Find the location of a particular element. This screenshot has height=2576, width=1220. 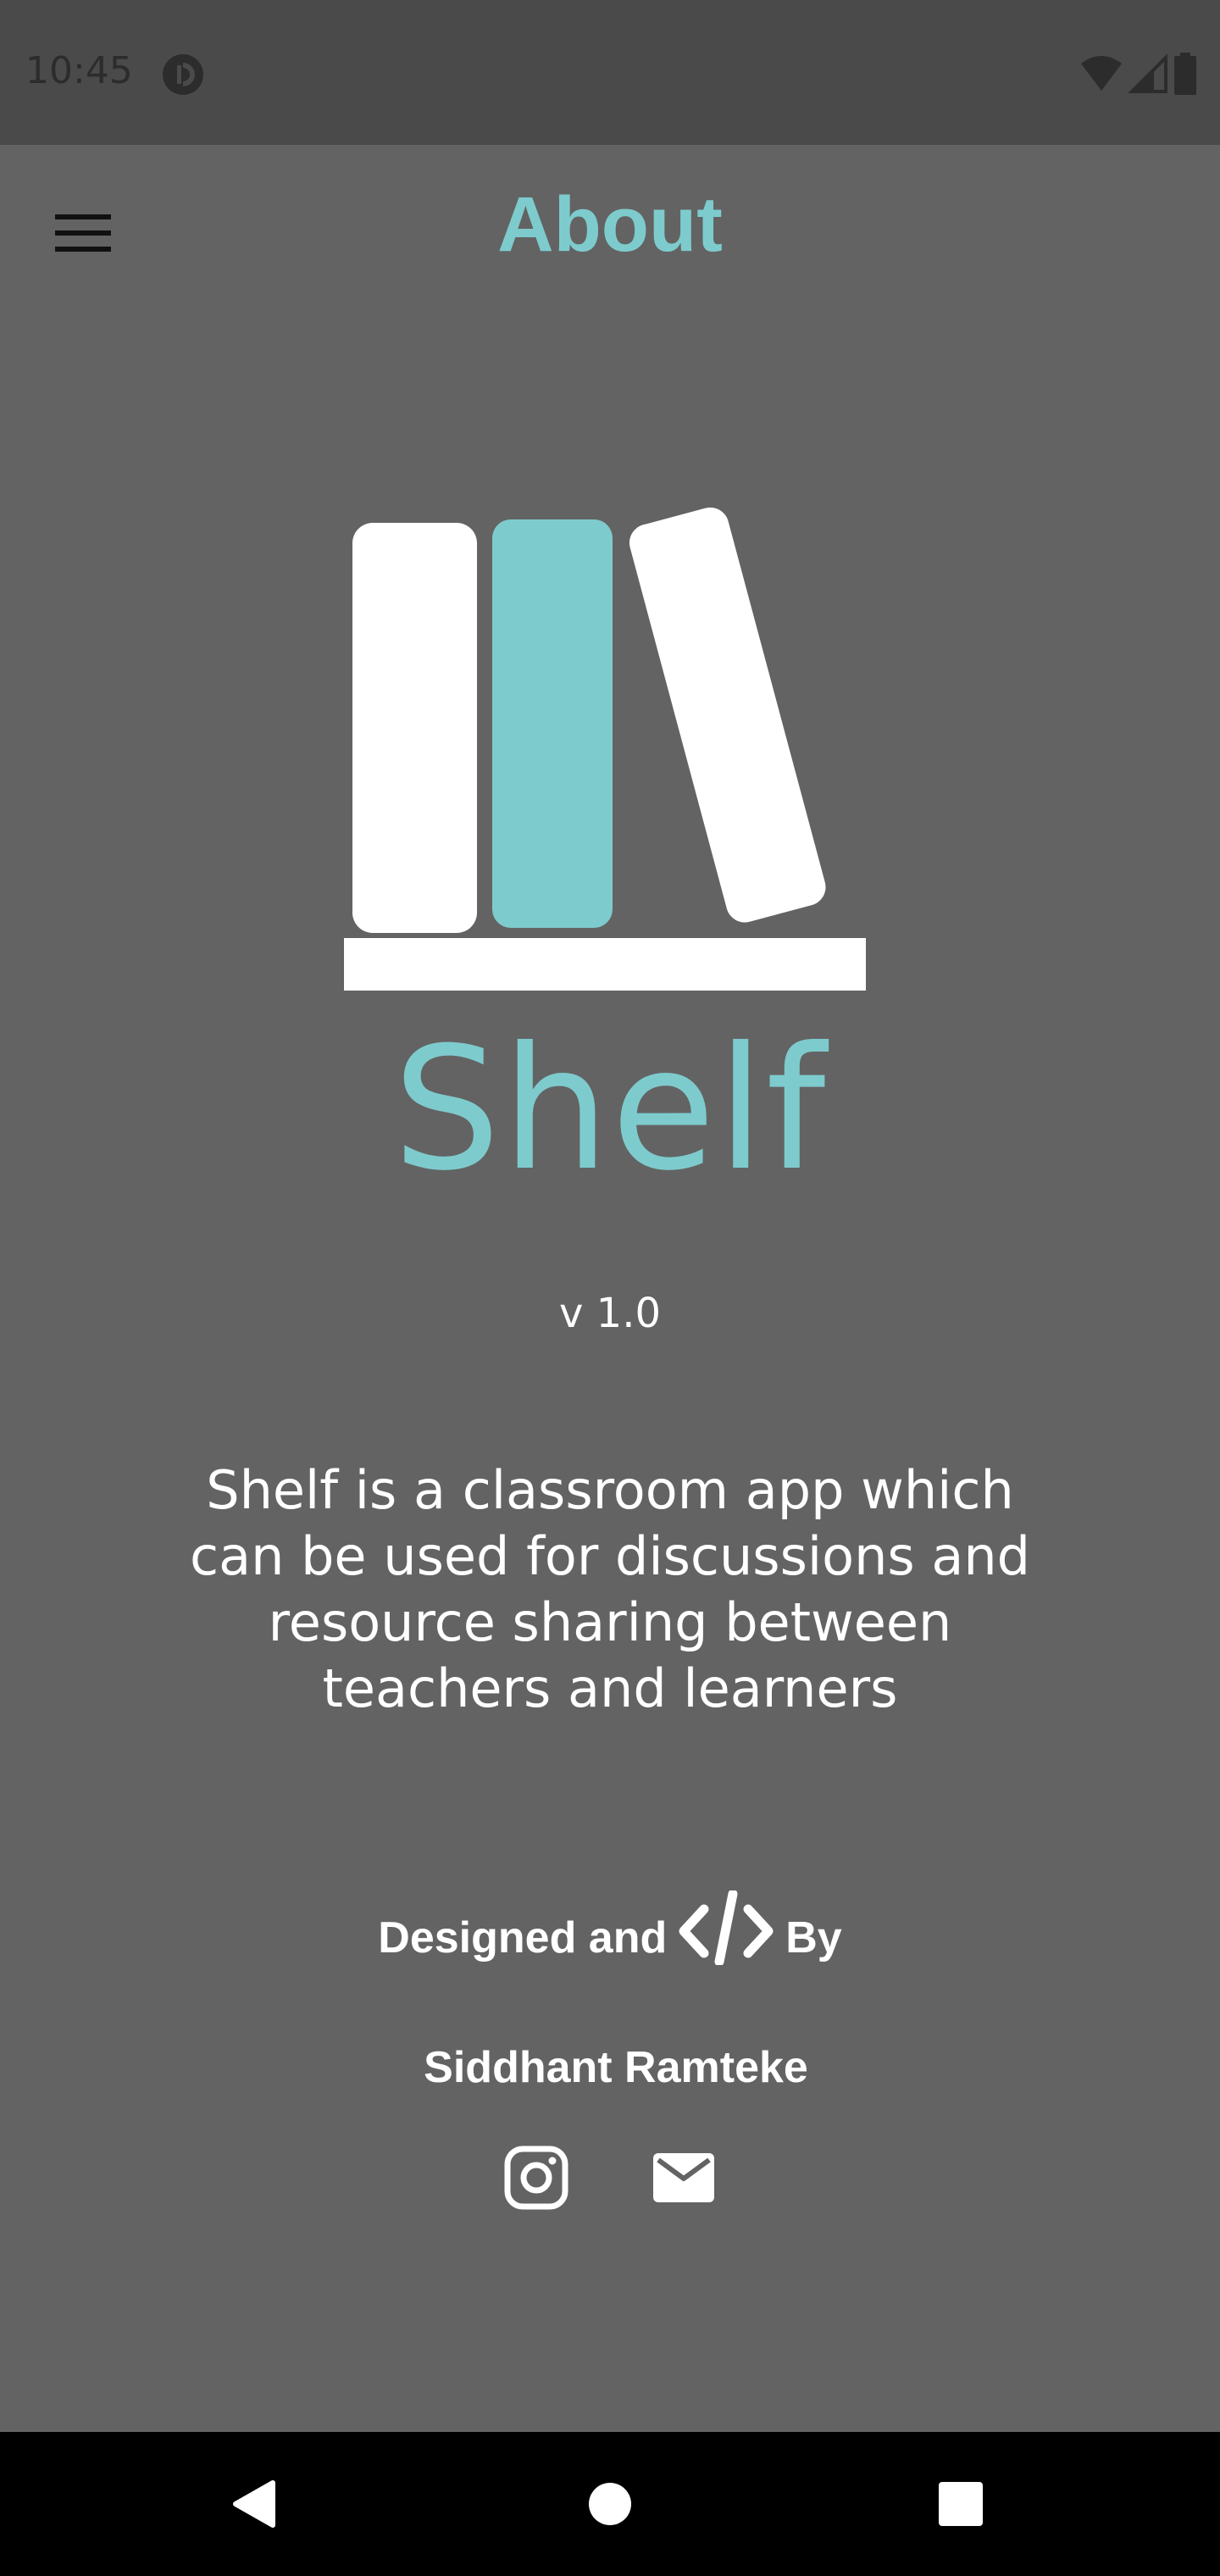

instagram-icon is located at coordinates (536, 2178).